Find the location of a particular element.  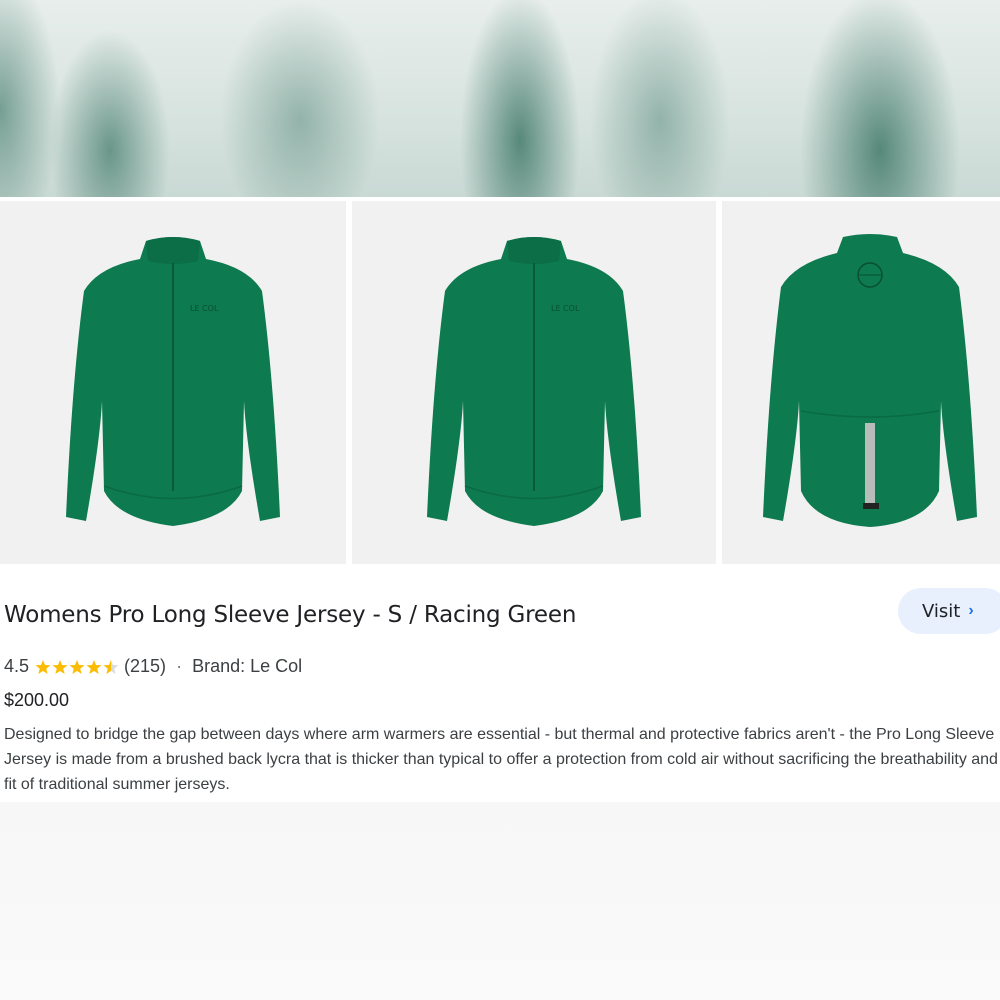

rating-row: 4.5 (215) · Brand: Le Col is located at coordinates (153, 666).